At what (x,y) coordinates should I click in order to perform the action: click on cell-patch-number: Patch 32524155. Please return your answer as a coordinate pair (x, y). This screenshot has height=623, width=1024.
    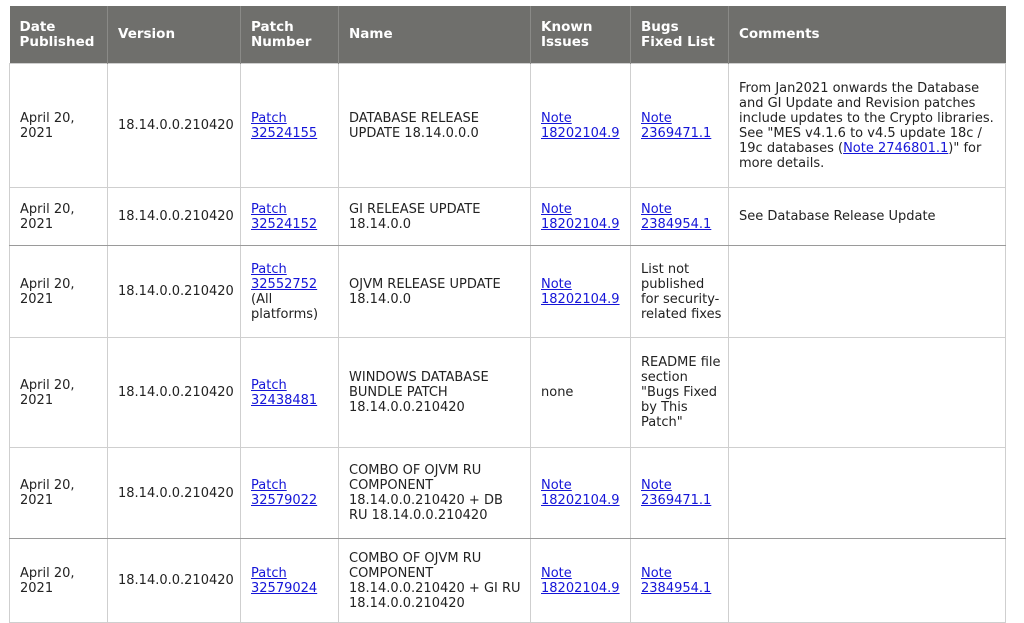
    Looking at the image, I should click on (289, 125).